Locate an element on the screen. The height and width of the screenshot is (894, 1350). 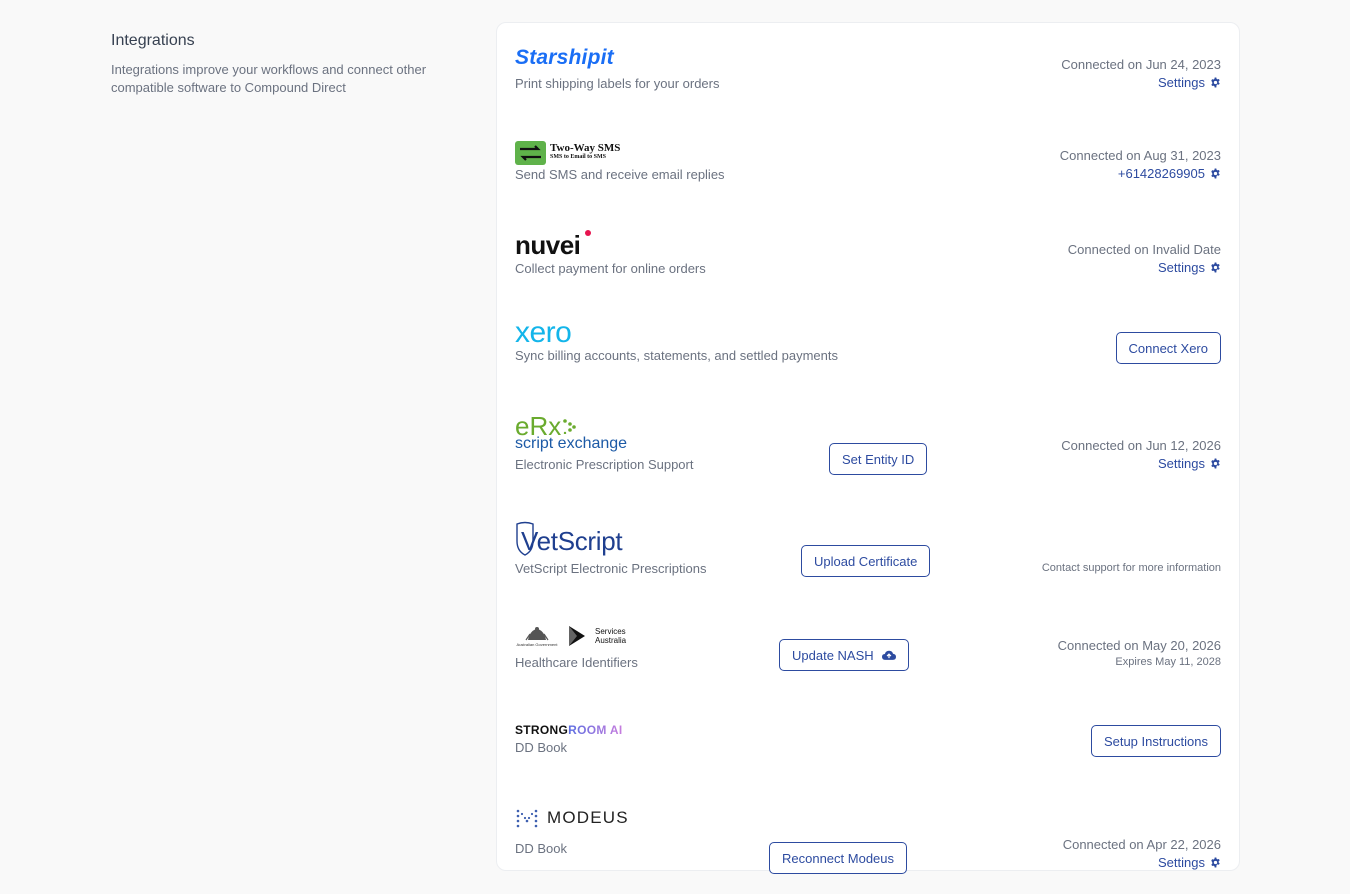
xero-logo: xero is located at coordinates (543, 332).